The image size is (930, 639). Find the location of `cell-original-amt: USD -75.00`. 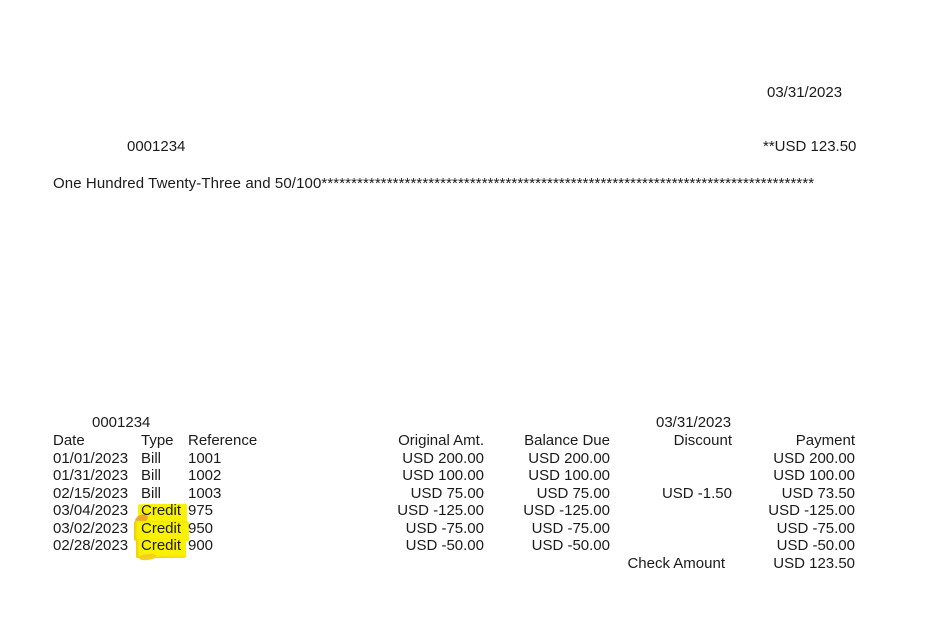

cell-original-amt: USD -75.00 is located at coordinates (444, 528).